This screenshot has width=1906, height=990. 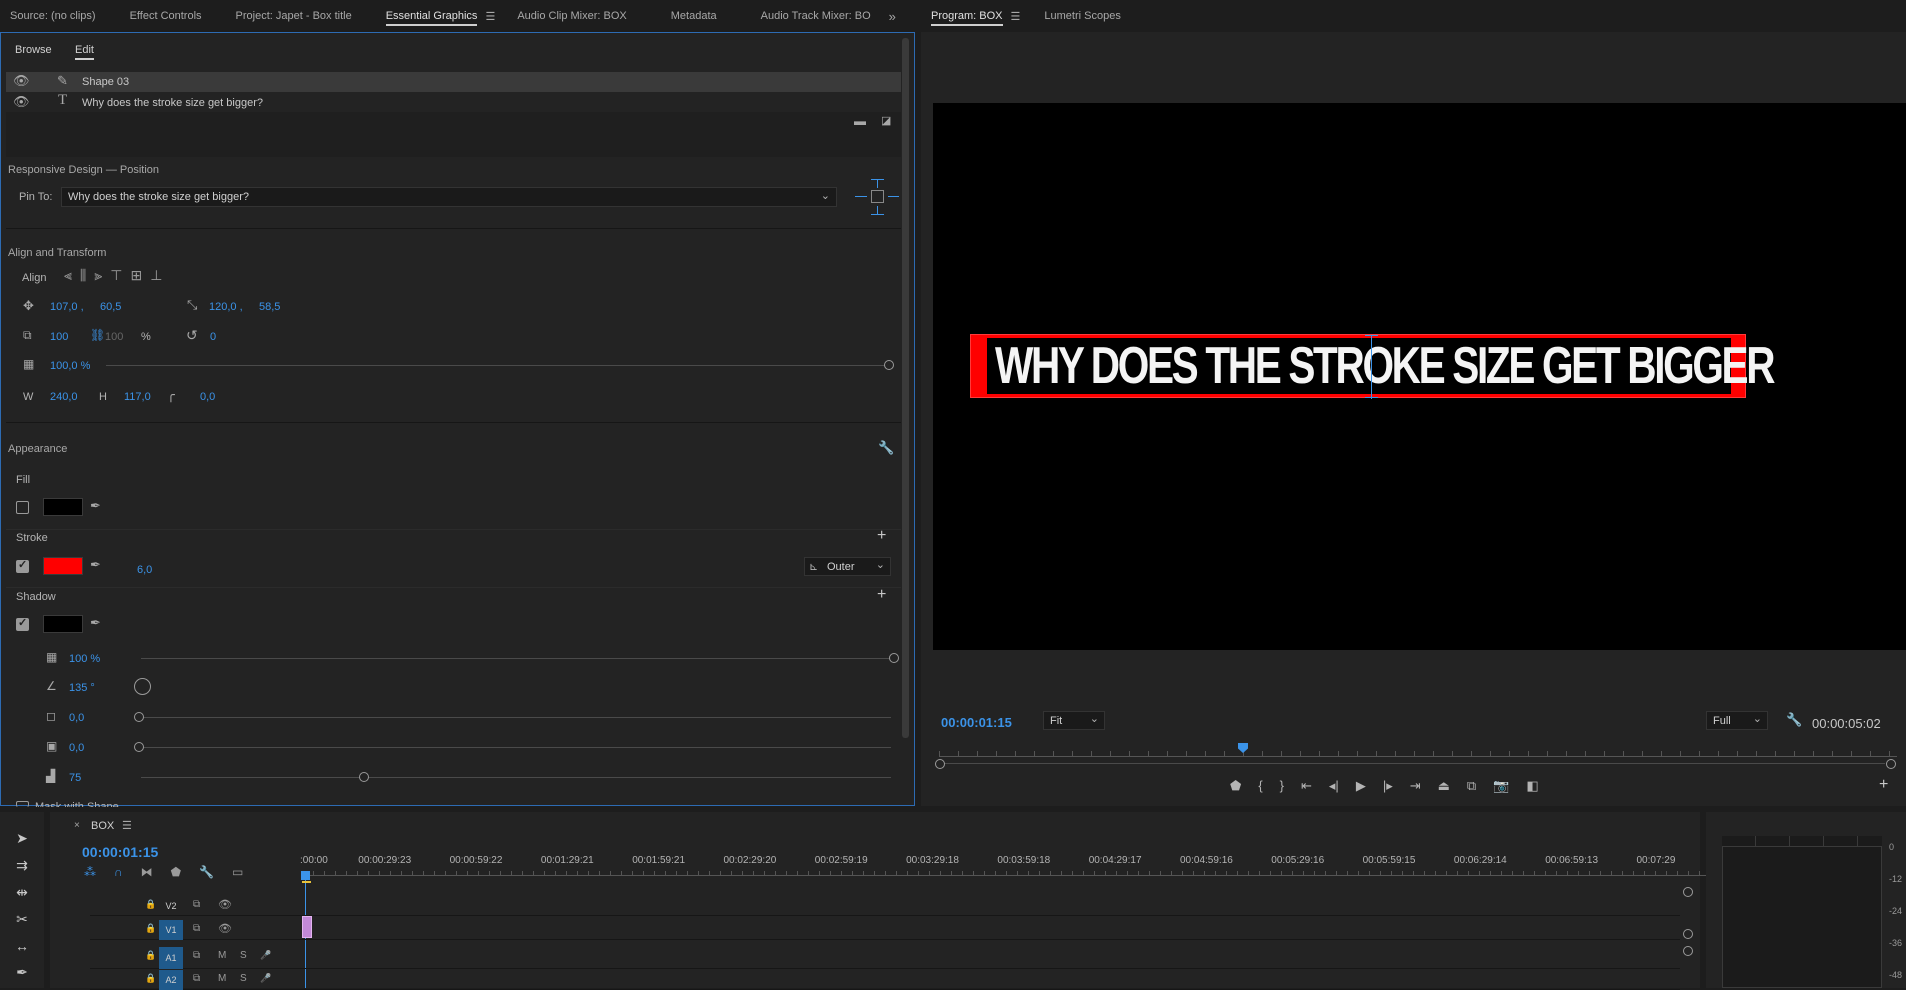 I want to click on position-y: 60,5, so click(x=110, y=307).